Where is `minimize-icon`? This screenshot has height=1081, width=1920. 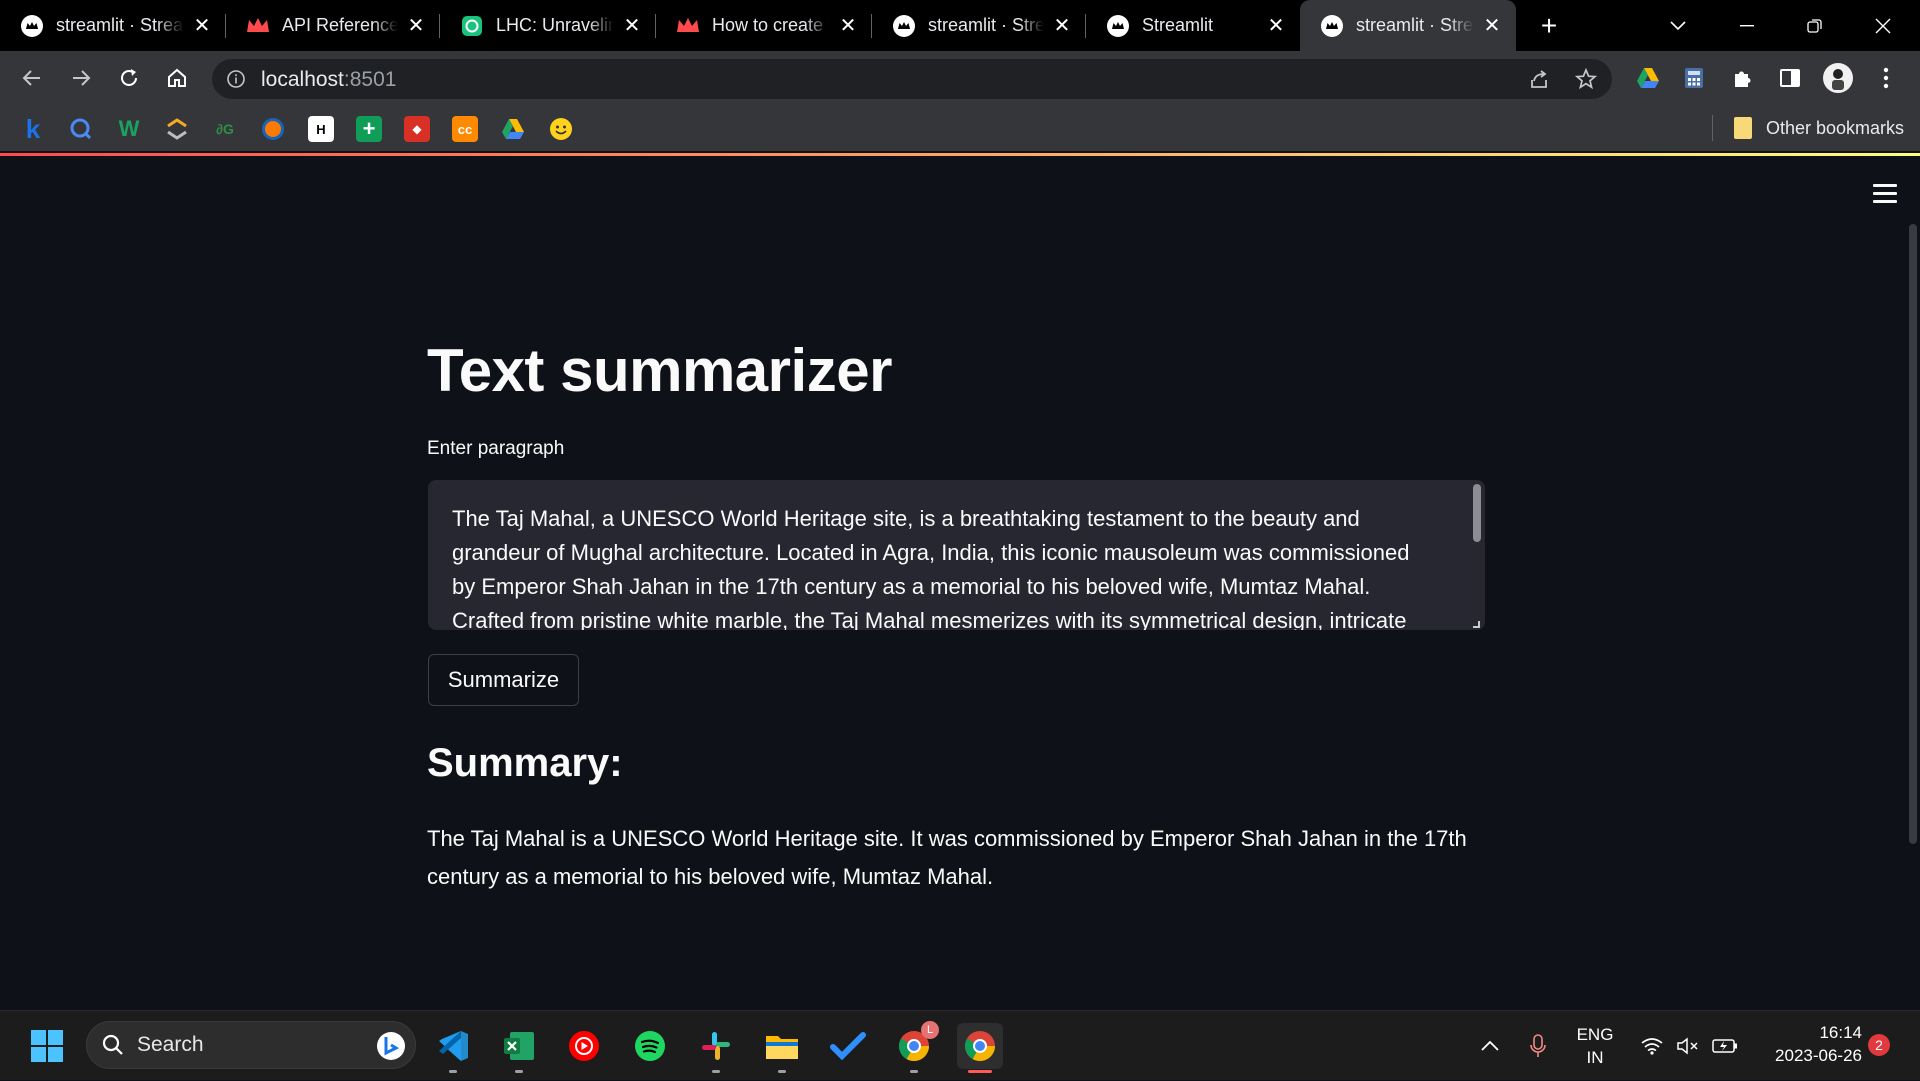
minimize-icon is located at coordinates (1747, 25).